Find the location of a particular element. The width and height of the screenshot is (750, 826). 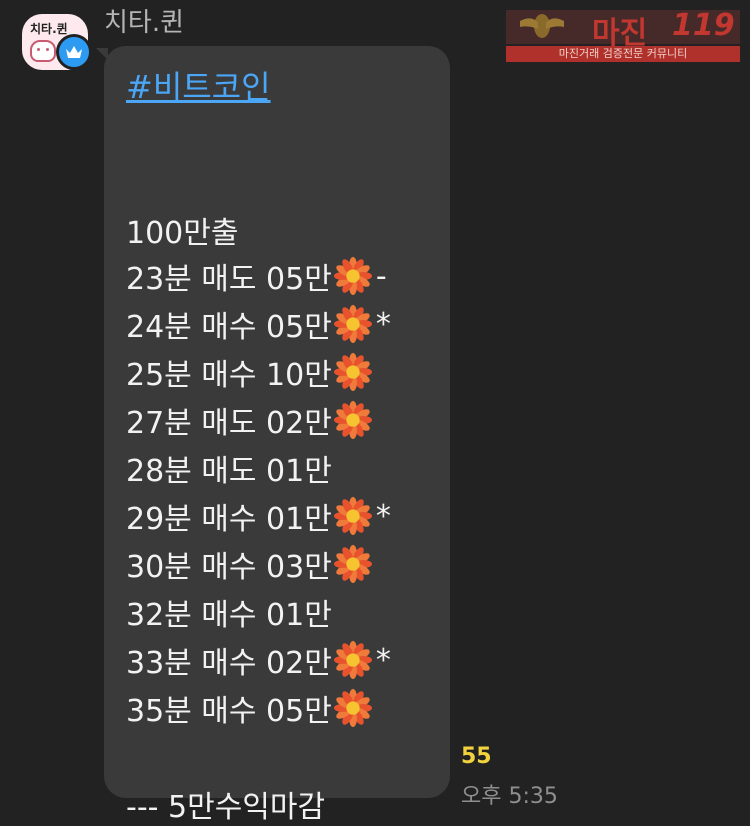

sender-name: 치타.퀸 is located at coordinates (144, 20).